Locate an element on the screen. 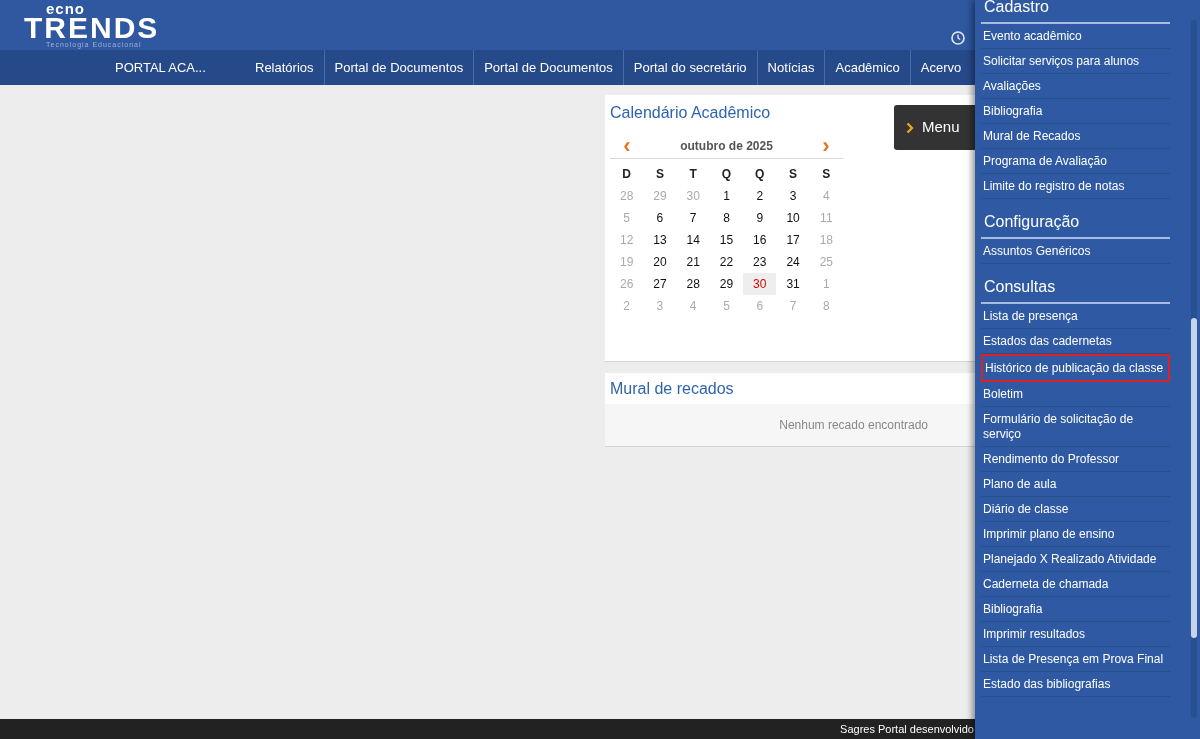 The height and width of the screenshot is (739, 1200). nav-item: Notícias is located at coordinates (790, 67).